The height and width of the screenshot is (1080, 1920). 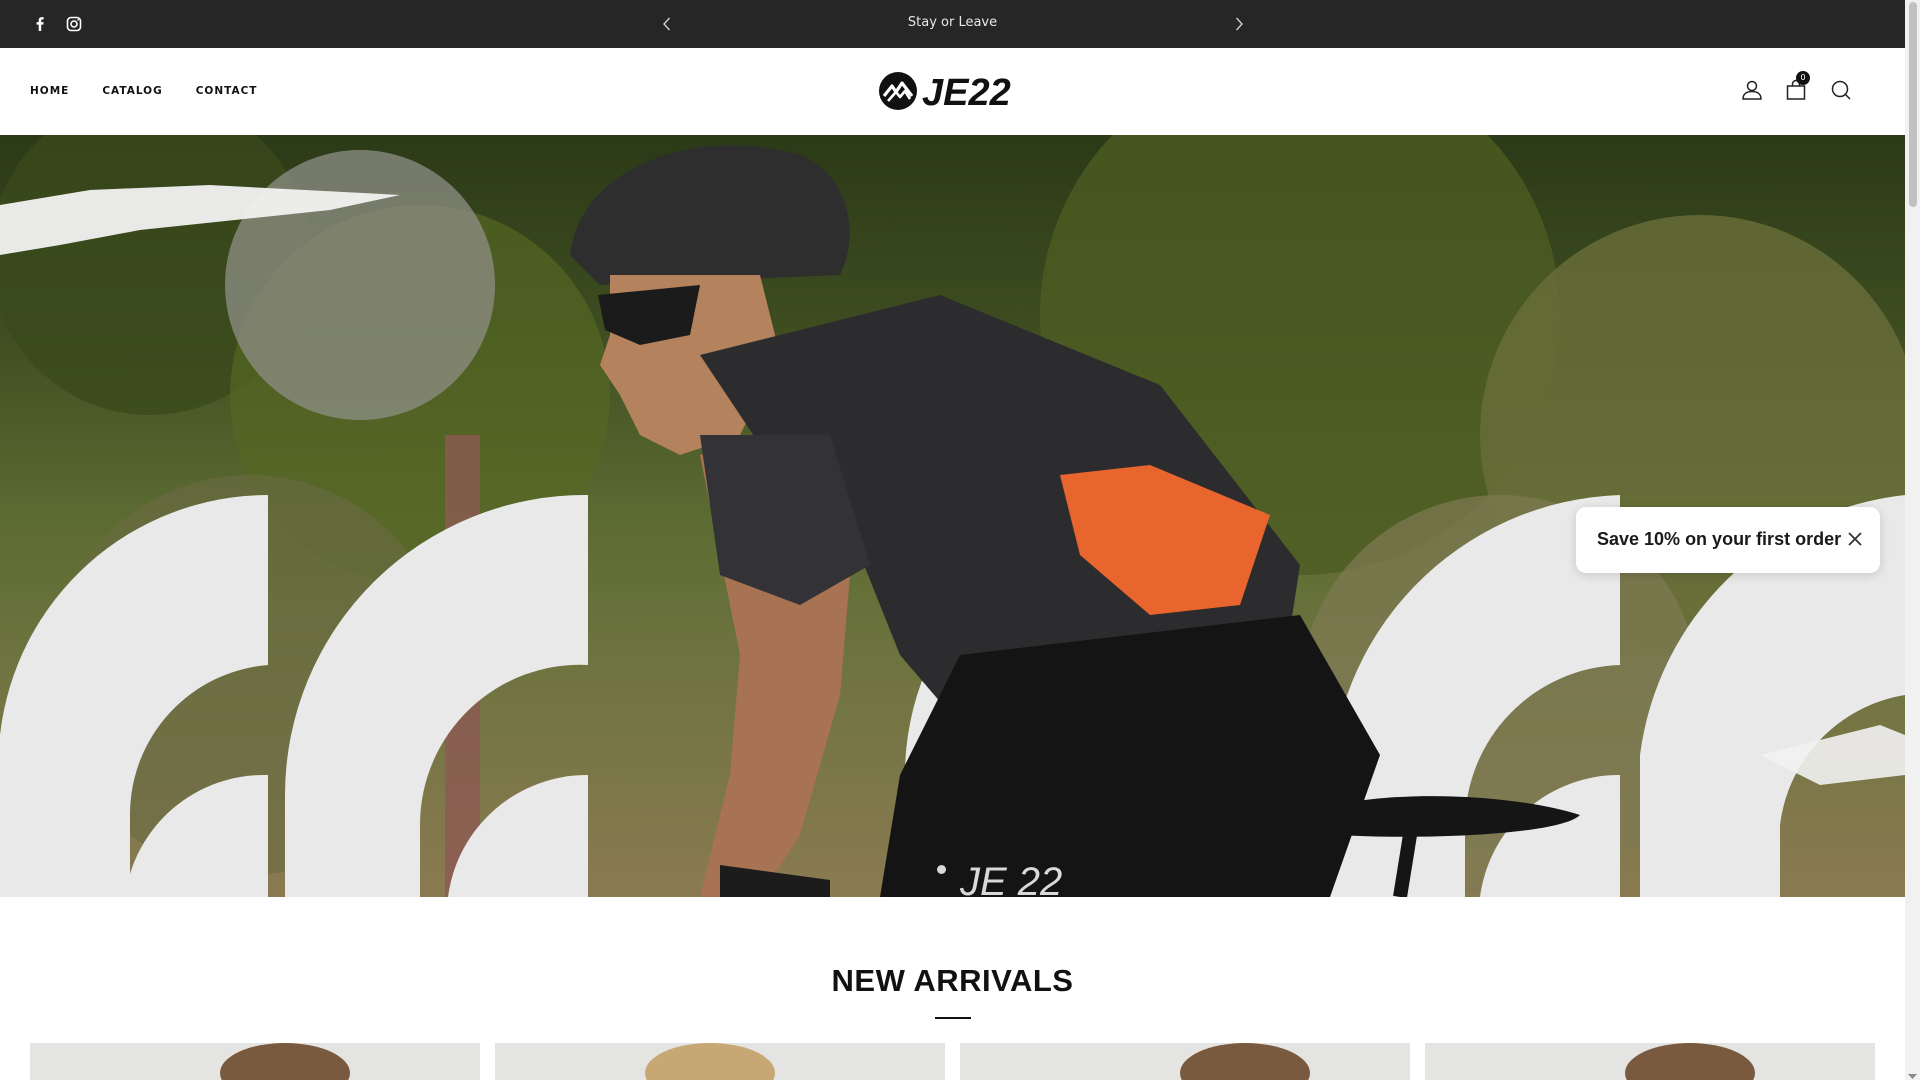 I want to click on main-nav: HOME CATALOG CONTACT, so click(x=143, y=91).